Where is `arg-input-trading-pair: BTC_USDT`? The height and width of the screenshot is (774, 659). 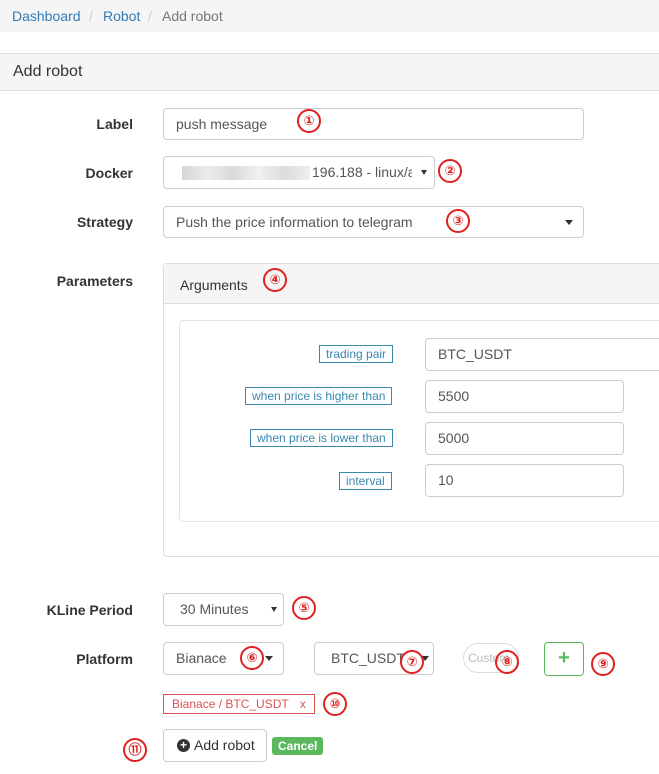 arg-input-trading-pair: BTC_USDT is located at coordinates (542, 354).